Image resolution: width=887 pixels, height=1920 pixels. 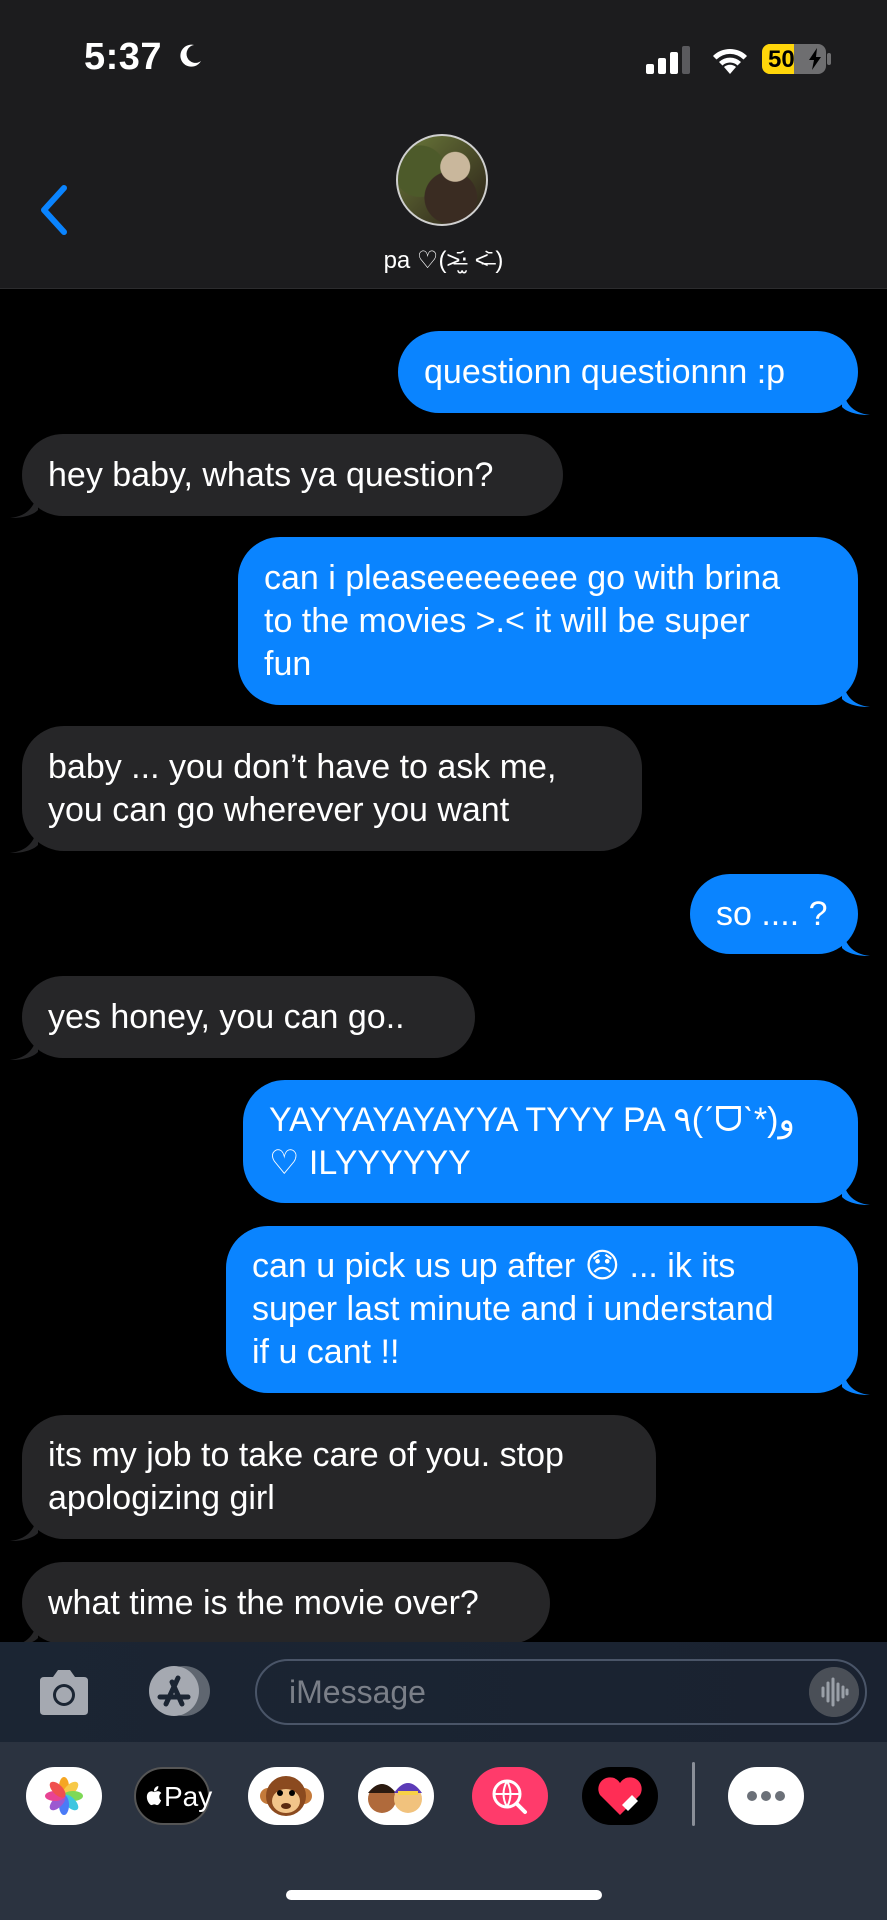 What do you see at coordinates (605, 371) in the screenshot?
I see `message-text: questionn questionnn :p` at bounding box center [605, 371].